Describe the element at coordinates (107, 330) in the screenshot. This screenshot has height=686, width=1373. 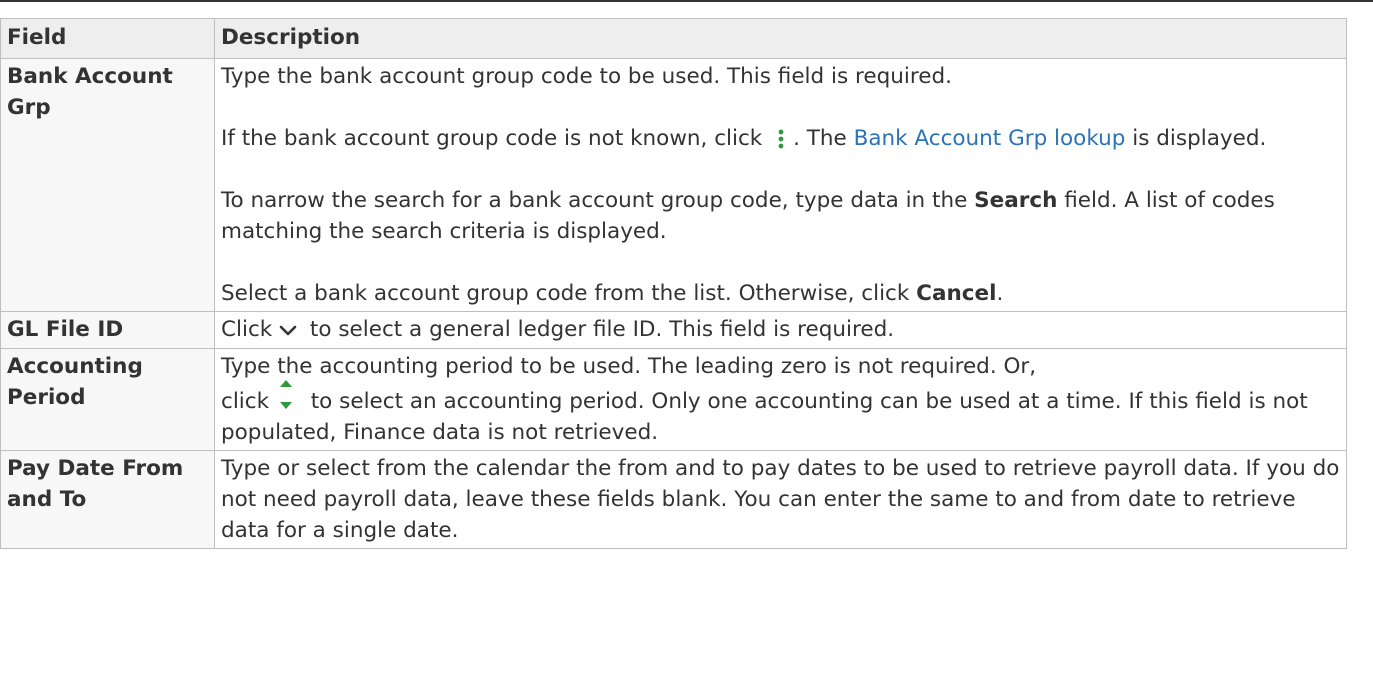
I see `field-name: GL File ID` at that location.